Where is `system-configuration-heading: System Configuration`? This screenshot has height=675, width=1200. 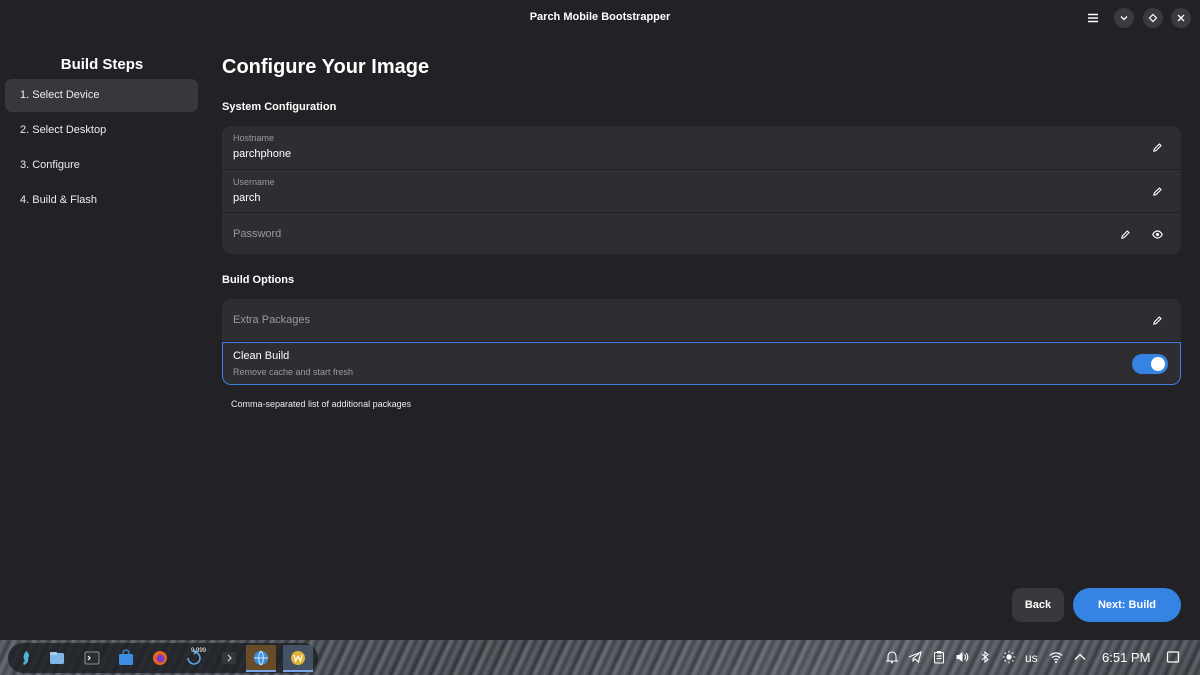 system-configuration-heading: System Configuration is located at coordinates (279, 107).